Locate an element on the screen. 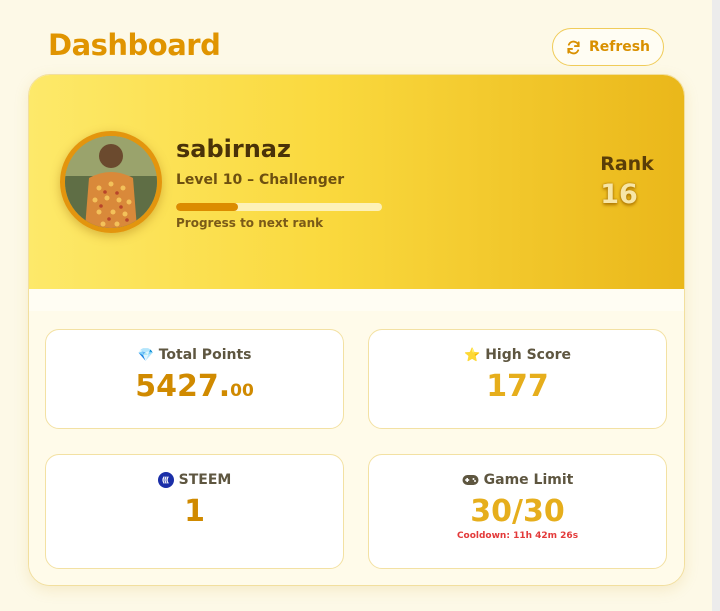 This screenshot has height=611, width=720. refresh-button: Refresh is located at coordinates (608, 47).